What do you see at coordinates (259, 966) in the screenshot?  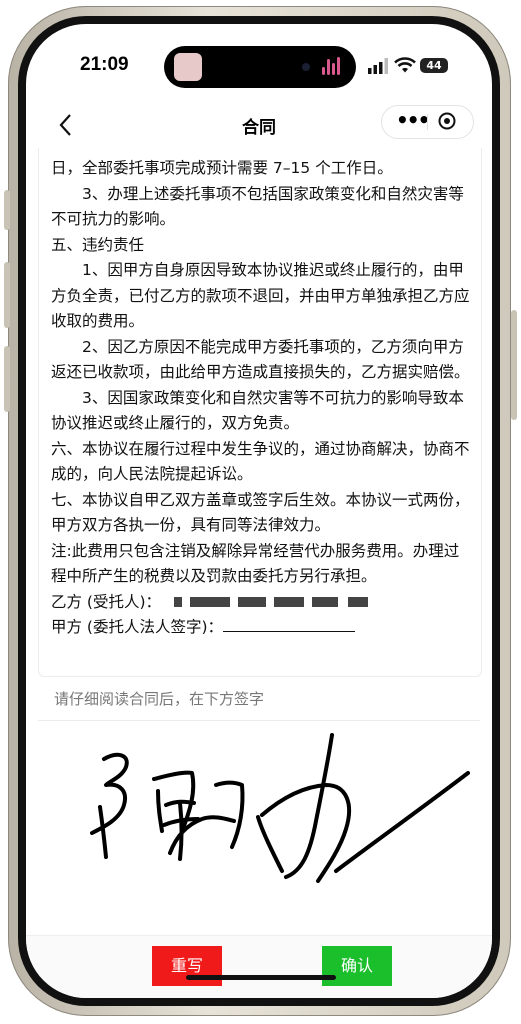 I see `bottom-action-bar: 重写 确认` at bounding box center [259, 966].